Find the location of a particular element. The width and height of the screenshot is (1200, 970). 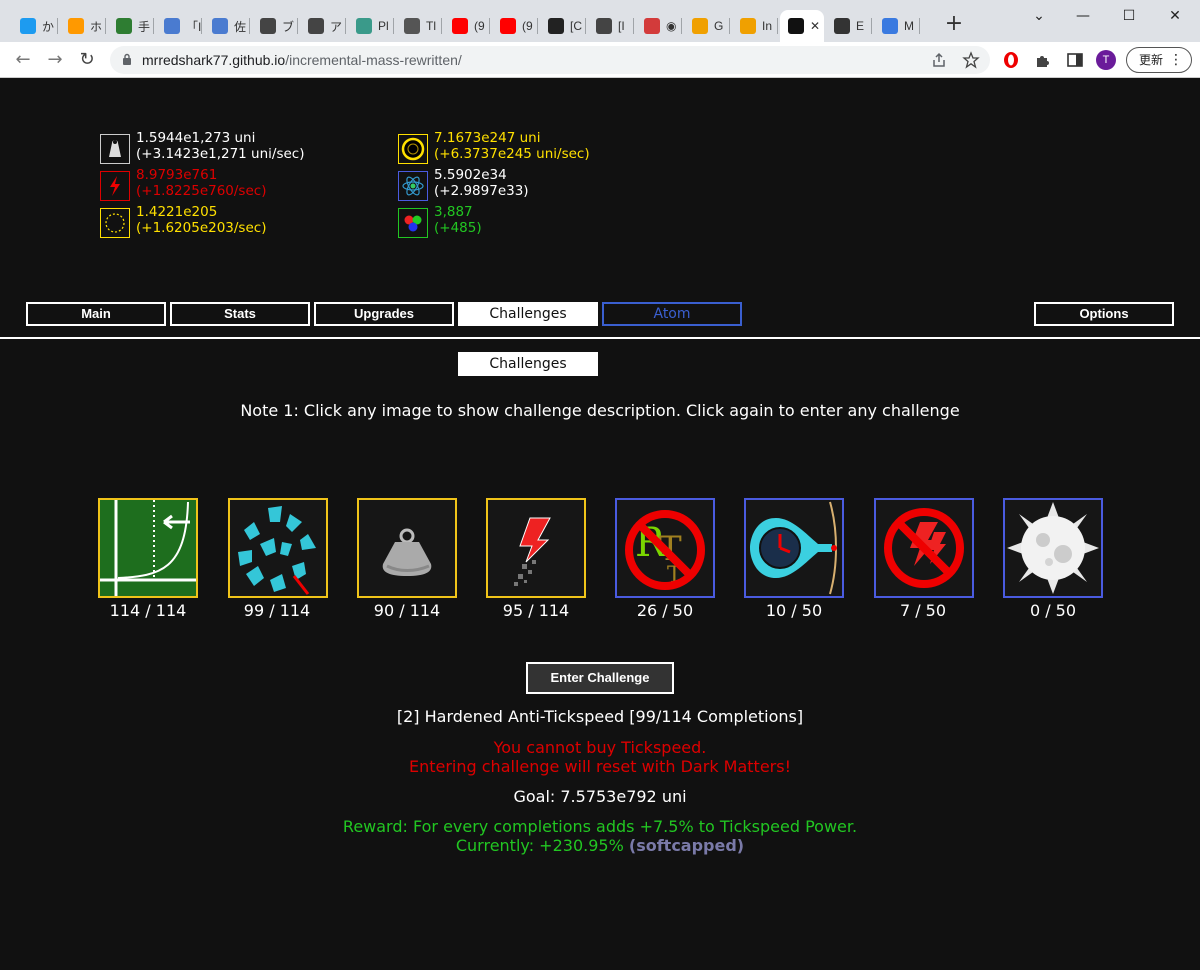

bookmark-star-icon is located at coordinates (971, 60).